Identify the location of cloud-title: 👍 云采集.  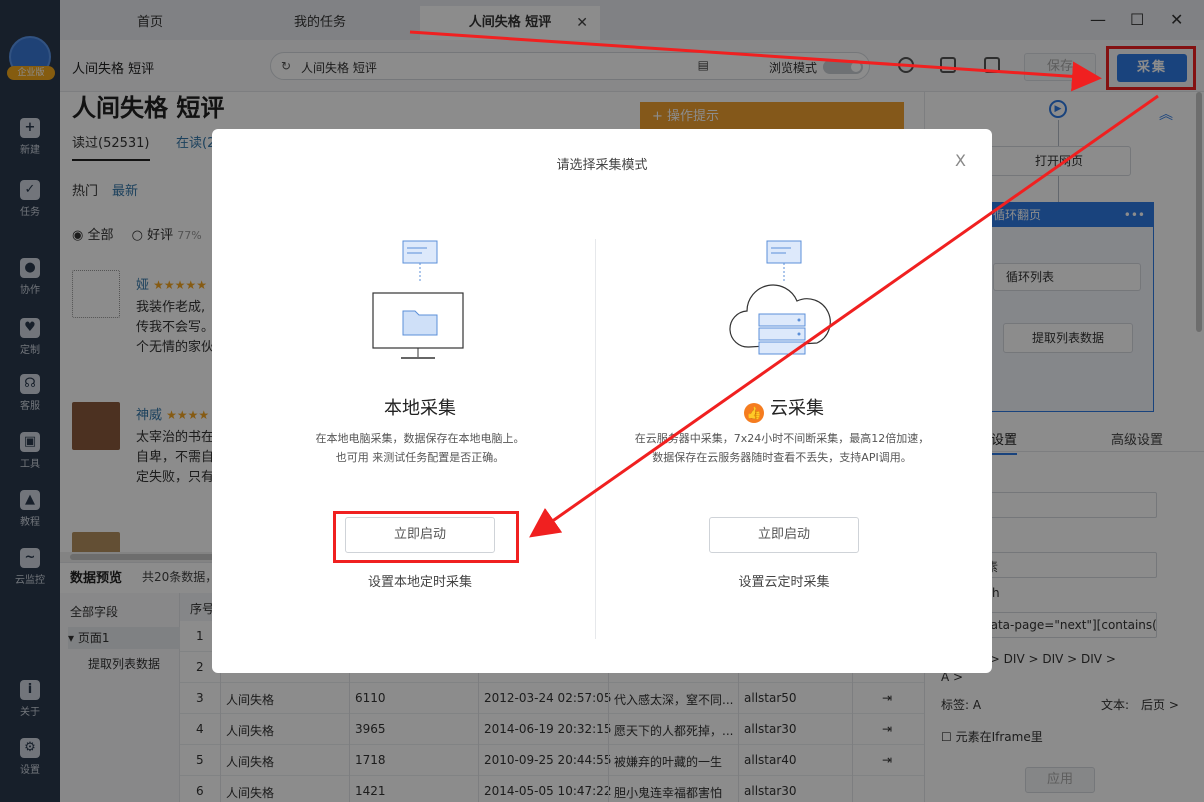
(784, 408).